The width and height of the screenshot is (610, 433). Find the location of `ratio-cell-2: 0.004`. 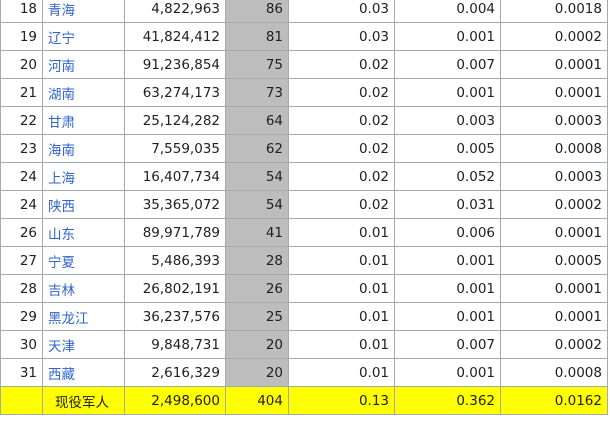

ratio-cell-2: 0.004 is located at coordinates (447, 11).